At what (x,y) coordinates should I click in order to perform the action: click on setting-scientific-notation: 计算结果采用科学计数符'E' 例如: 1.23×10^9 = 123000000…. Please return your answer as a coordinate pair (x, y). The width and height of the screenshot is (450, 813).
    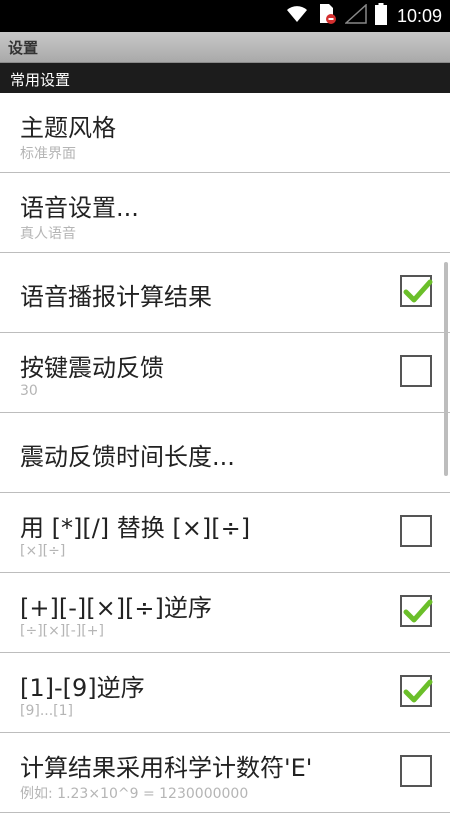
    Looking at the image, I should click on (225, 773).